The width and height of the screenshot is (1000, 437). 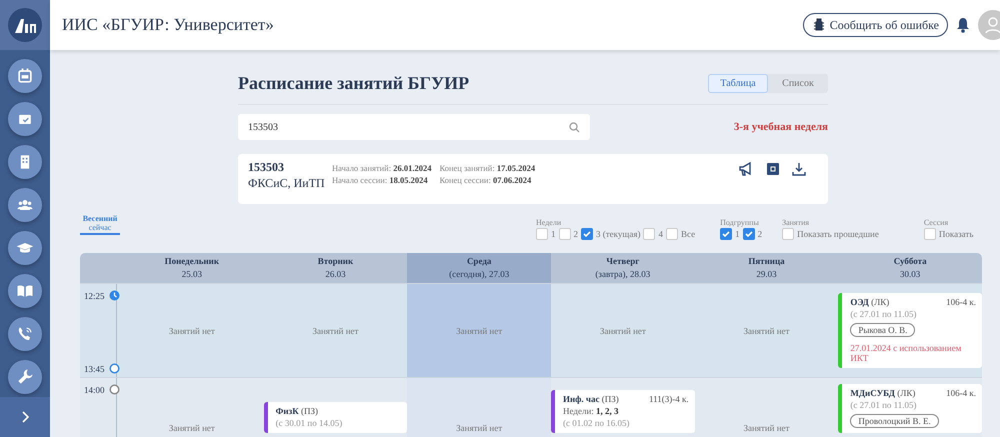 What do you see at coordinates (906, 353) in the screenshot?
I see `lesson-note: 27.01.2024 с использованием ИКТ` at bounding box center [906, 353].